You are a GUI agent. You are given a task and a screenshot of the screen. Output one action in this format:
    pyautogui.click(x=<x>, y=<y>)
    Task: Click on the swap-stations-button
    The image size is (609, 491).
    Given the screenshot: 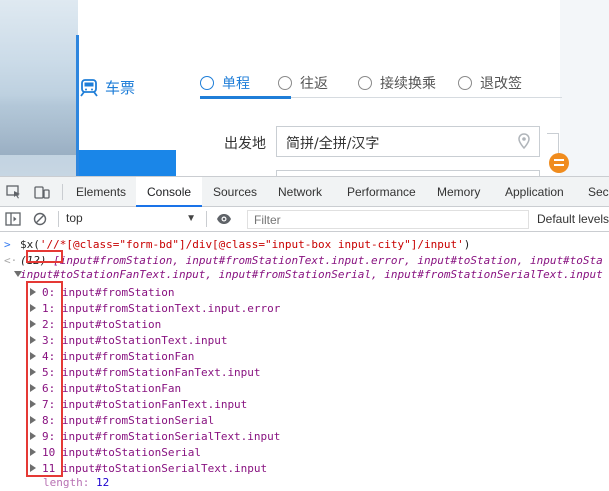 What is the action you would take?
    pyautogui.click(x=559, y=163)
    